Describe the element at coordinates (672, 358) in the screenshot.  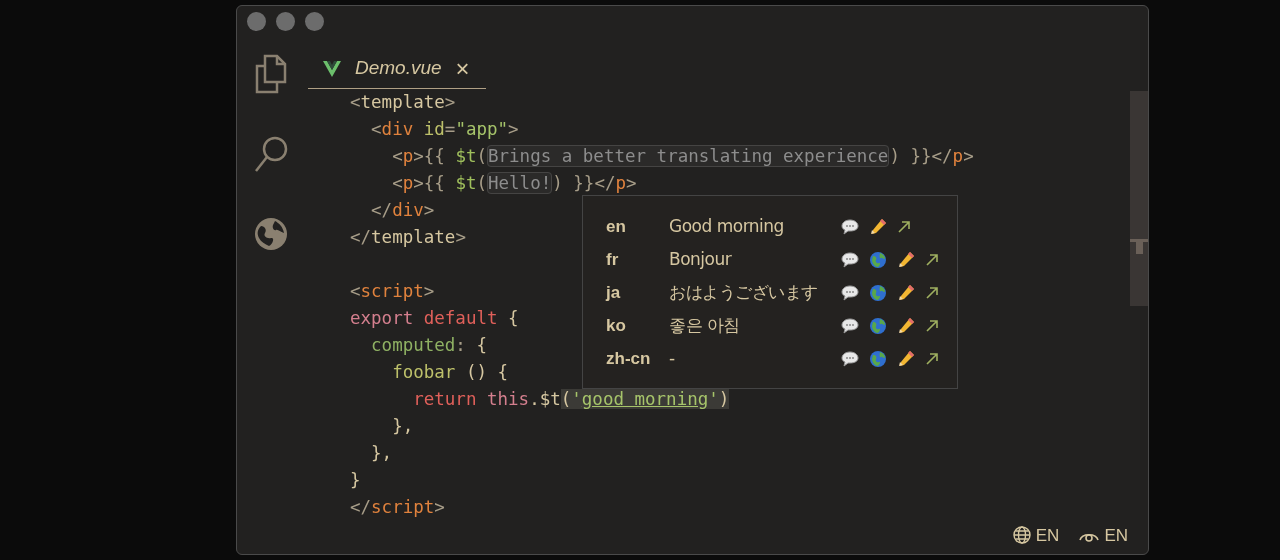
I see `translation-text: -` at that location.